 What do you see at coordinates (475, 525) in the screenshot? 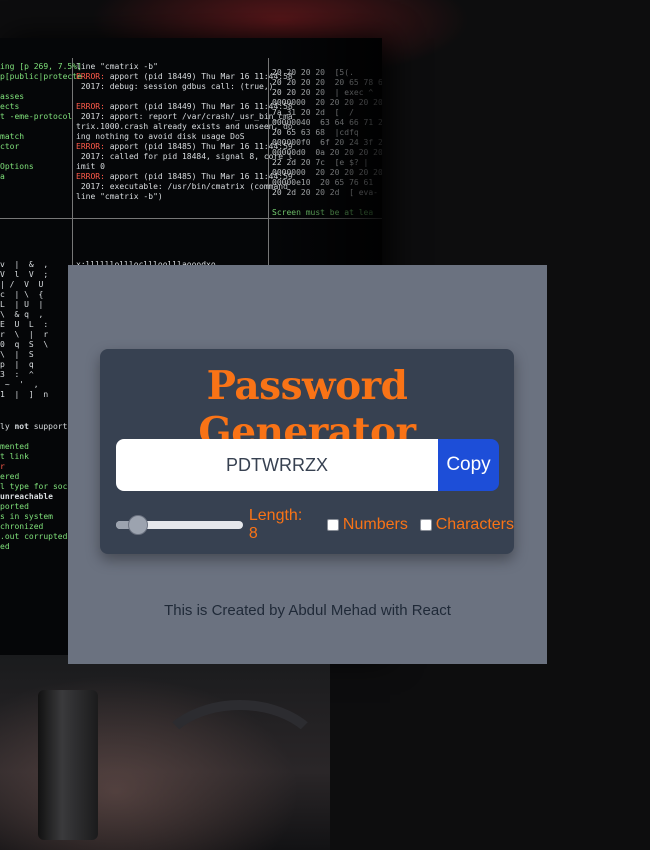
I see `characters-label: Characters` at bounding box center [475, 525].